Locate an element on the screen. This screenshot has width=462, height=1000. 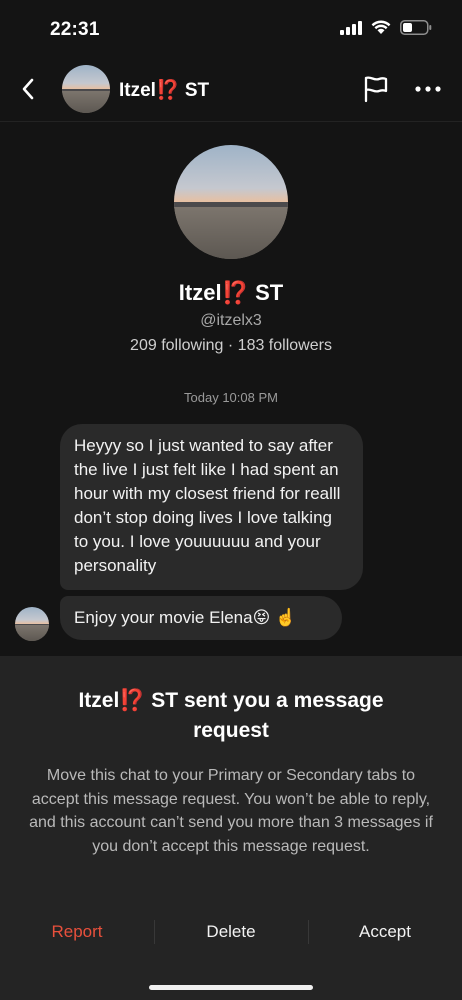
request-title: Itzel⁉️ ST sent you a message request is located at coordinates (231, 715).